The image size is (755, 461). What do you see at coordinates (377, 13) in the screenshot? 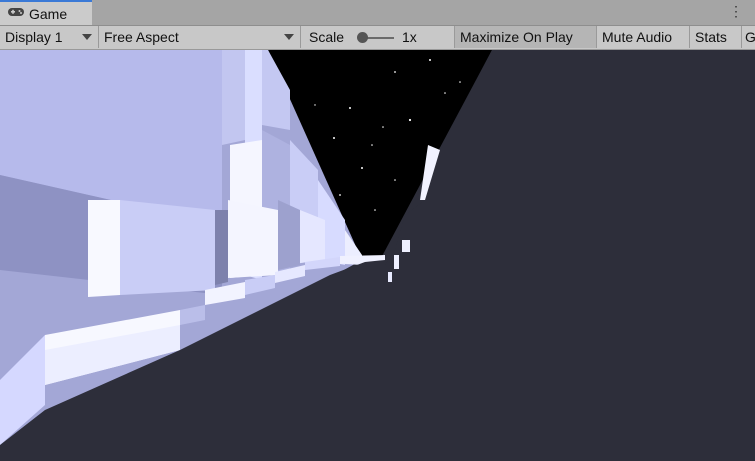
I see `tab-strip: Game ⋮` at bounding box center [377, 13].